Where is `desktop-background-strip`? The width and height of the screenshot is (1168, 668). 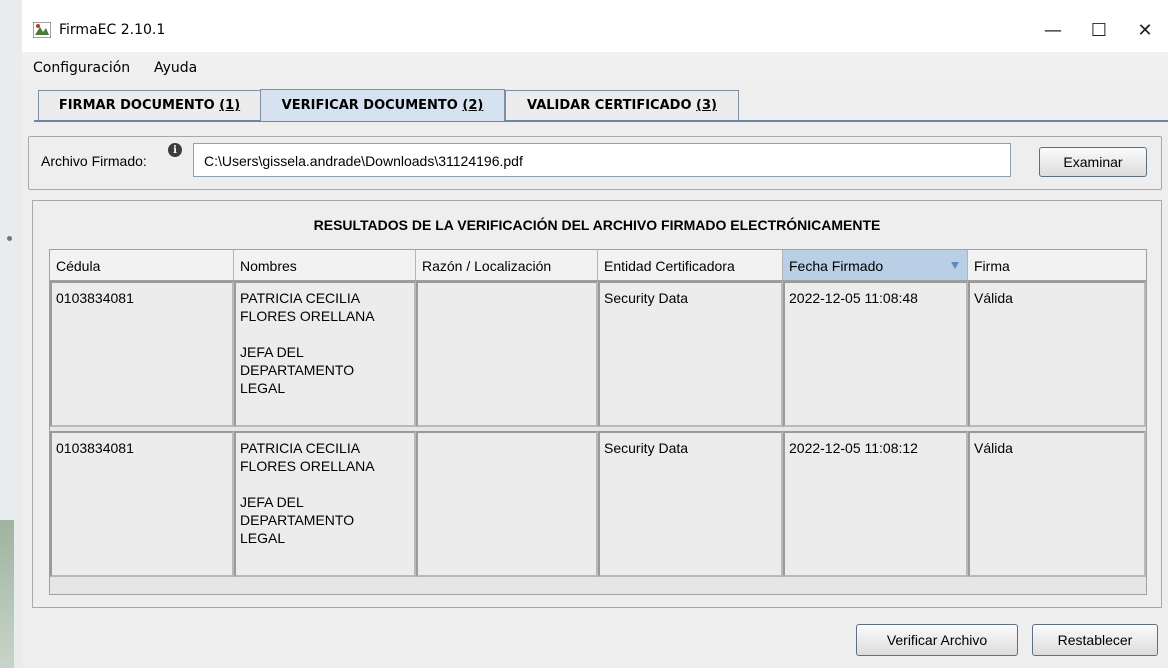
desktop-background-strip is located at coordinates (11, 334).